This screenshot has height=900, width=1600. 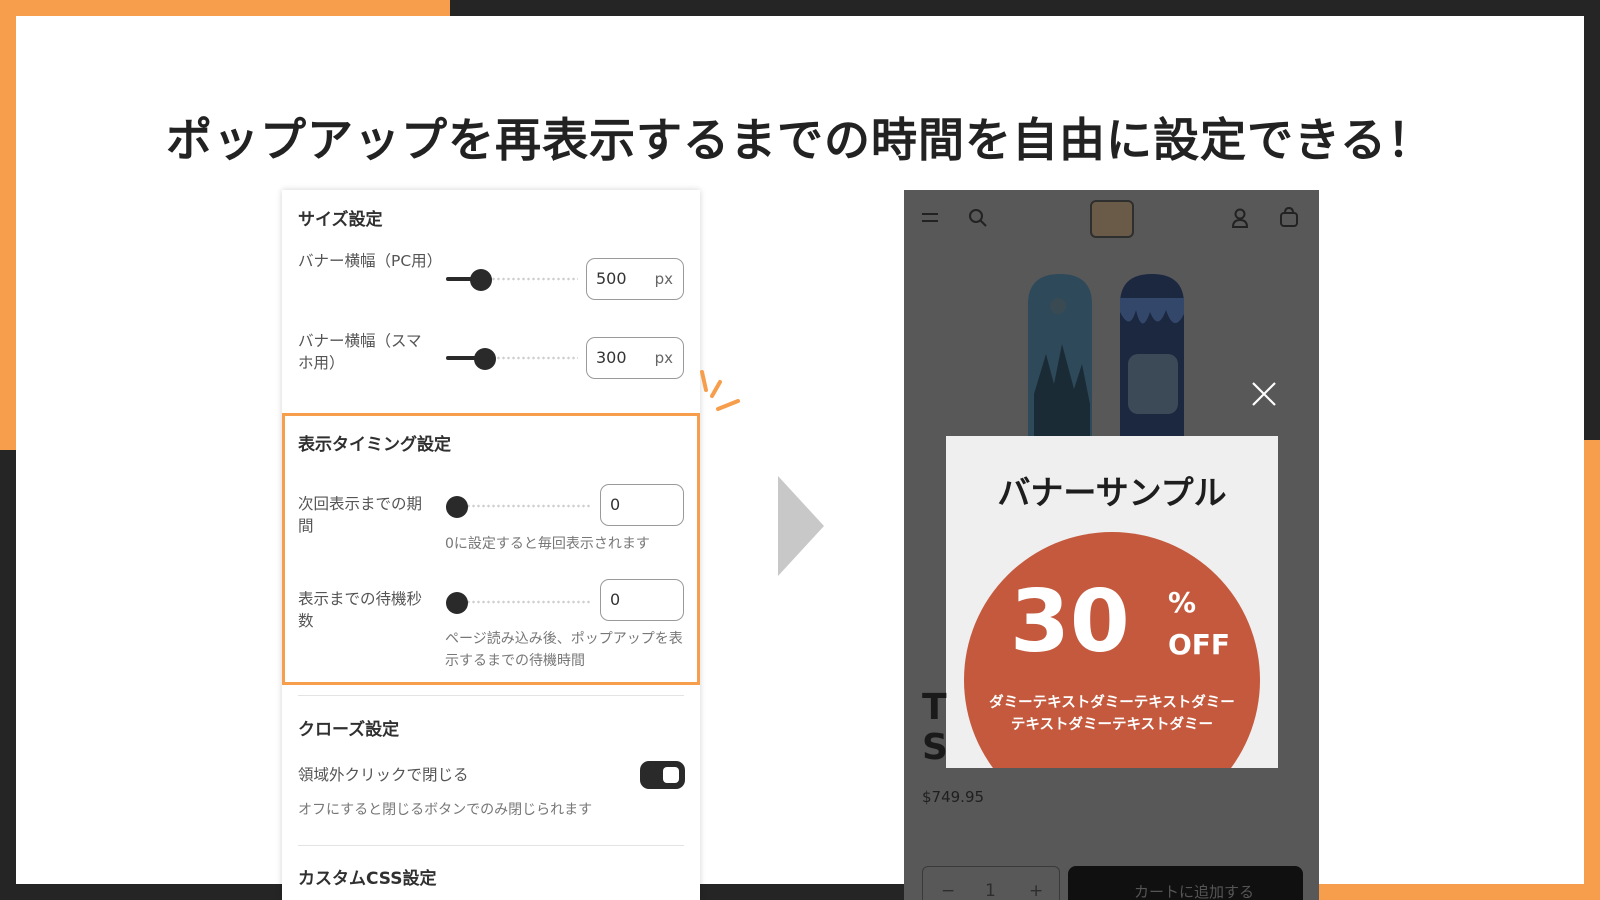 What do you see at coordinates (1112, 219) in the screenshot?
I see `store-logo` at bounding box center [1112, 219].